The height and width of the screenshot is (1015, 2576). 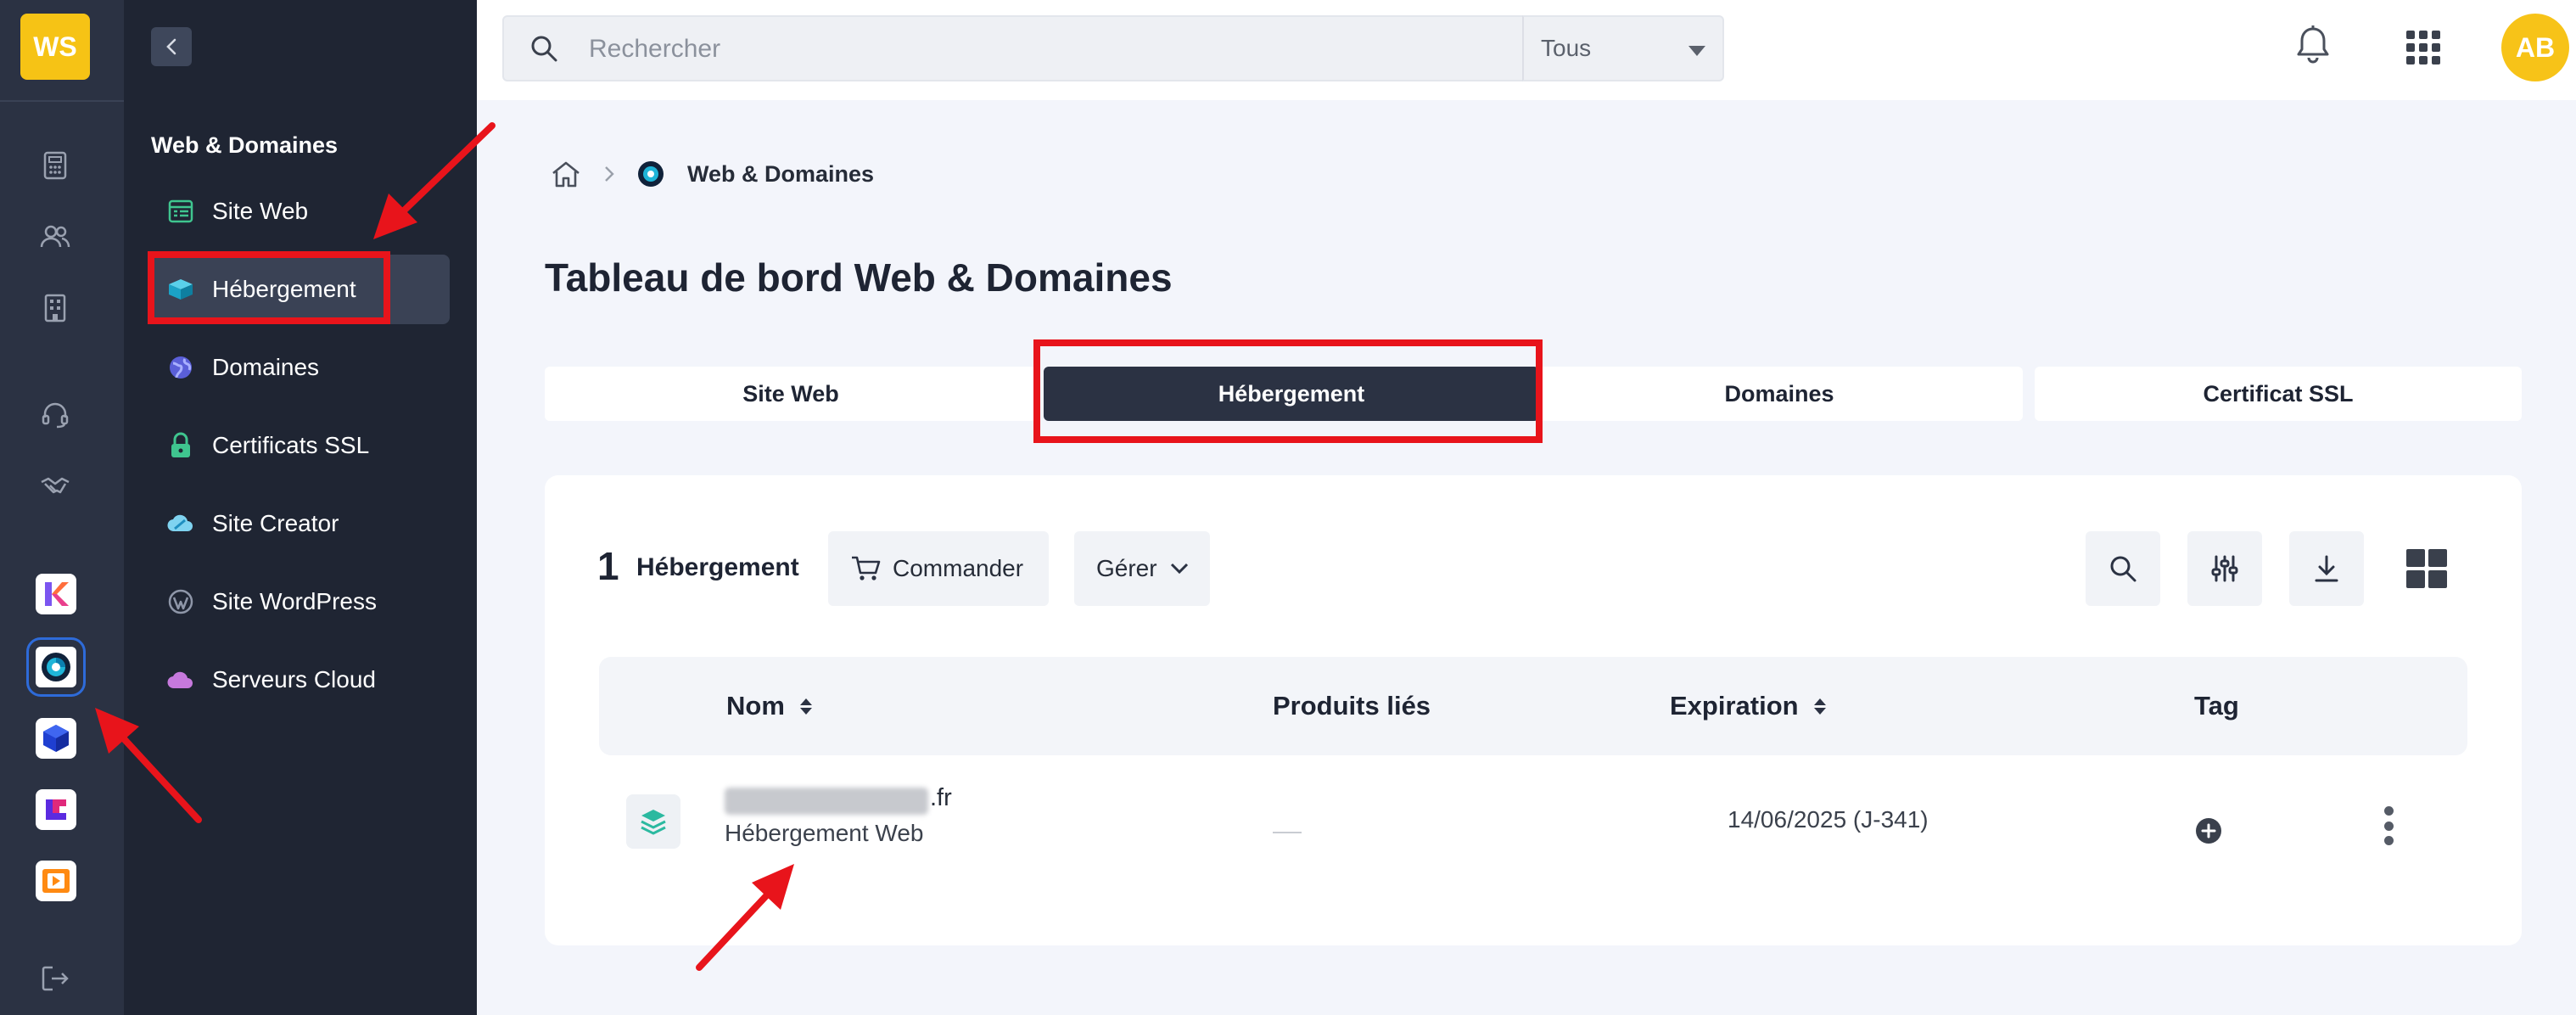 I want to click on top-bar: Tous AB, so click(x=1526, y=50).